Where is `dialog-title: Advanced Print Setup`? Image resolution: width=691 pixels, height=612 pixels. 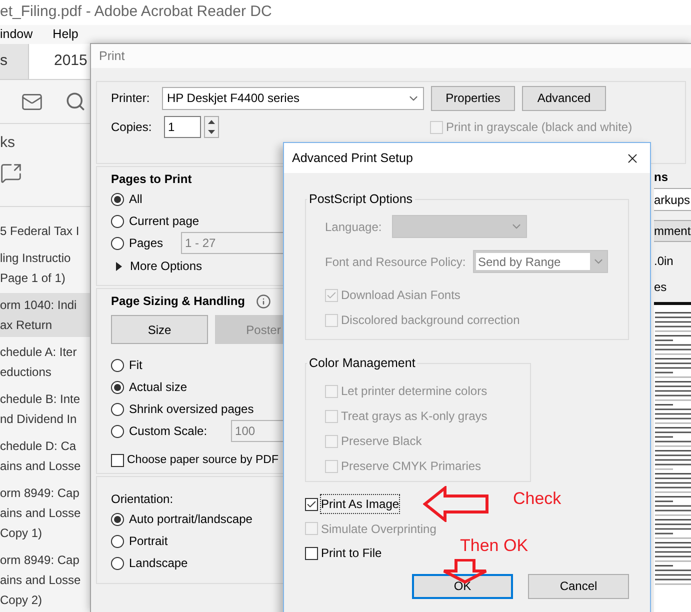 dialog-title: Advanced Print Setup is located at coordinates (352, 158).